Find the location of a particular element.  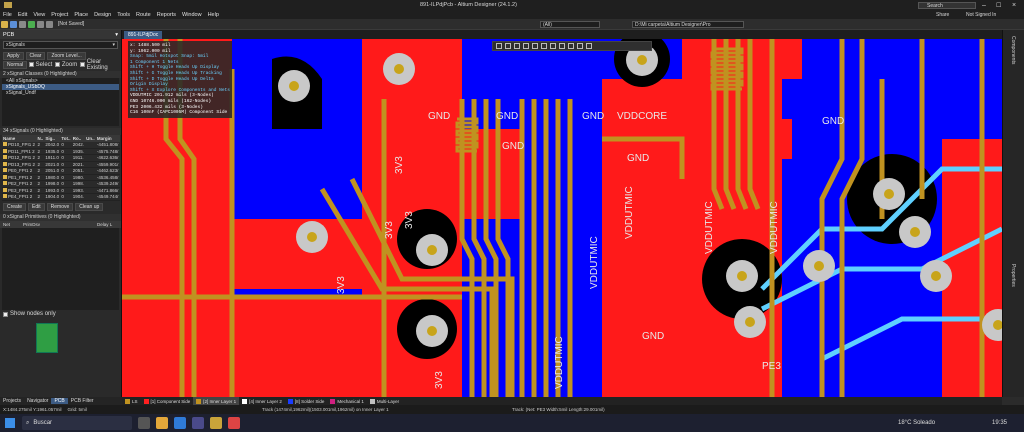

route-icon is located at coordinates (544, 46).